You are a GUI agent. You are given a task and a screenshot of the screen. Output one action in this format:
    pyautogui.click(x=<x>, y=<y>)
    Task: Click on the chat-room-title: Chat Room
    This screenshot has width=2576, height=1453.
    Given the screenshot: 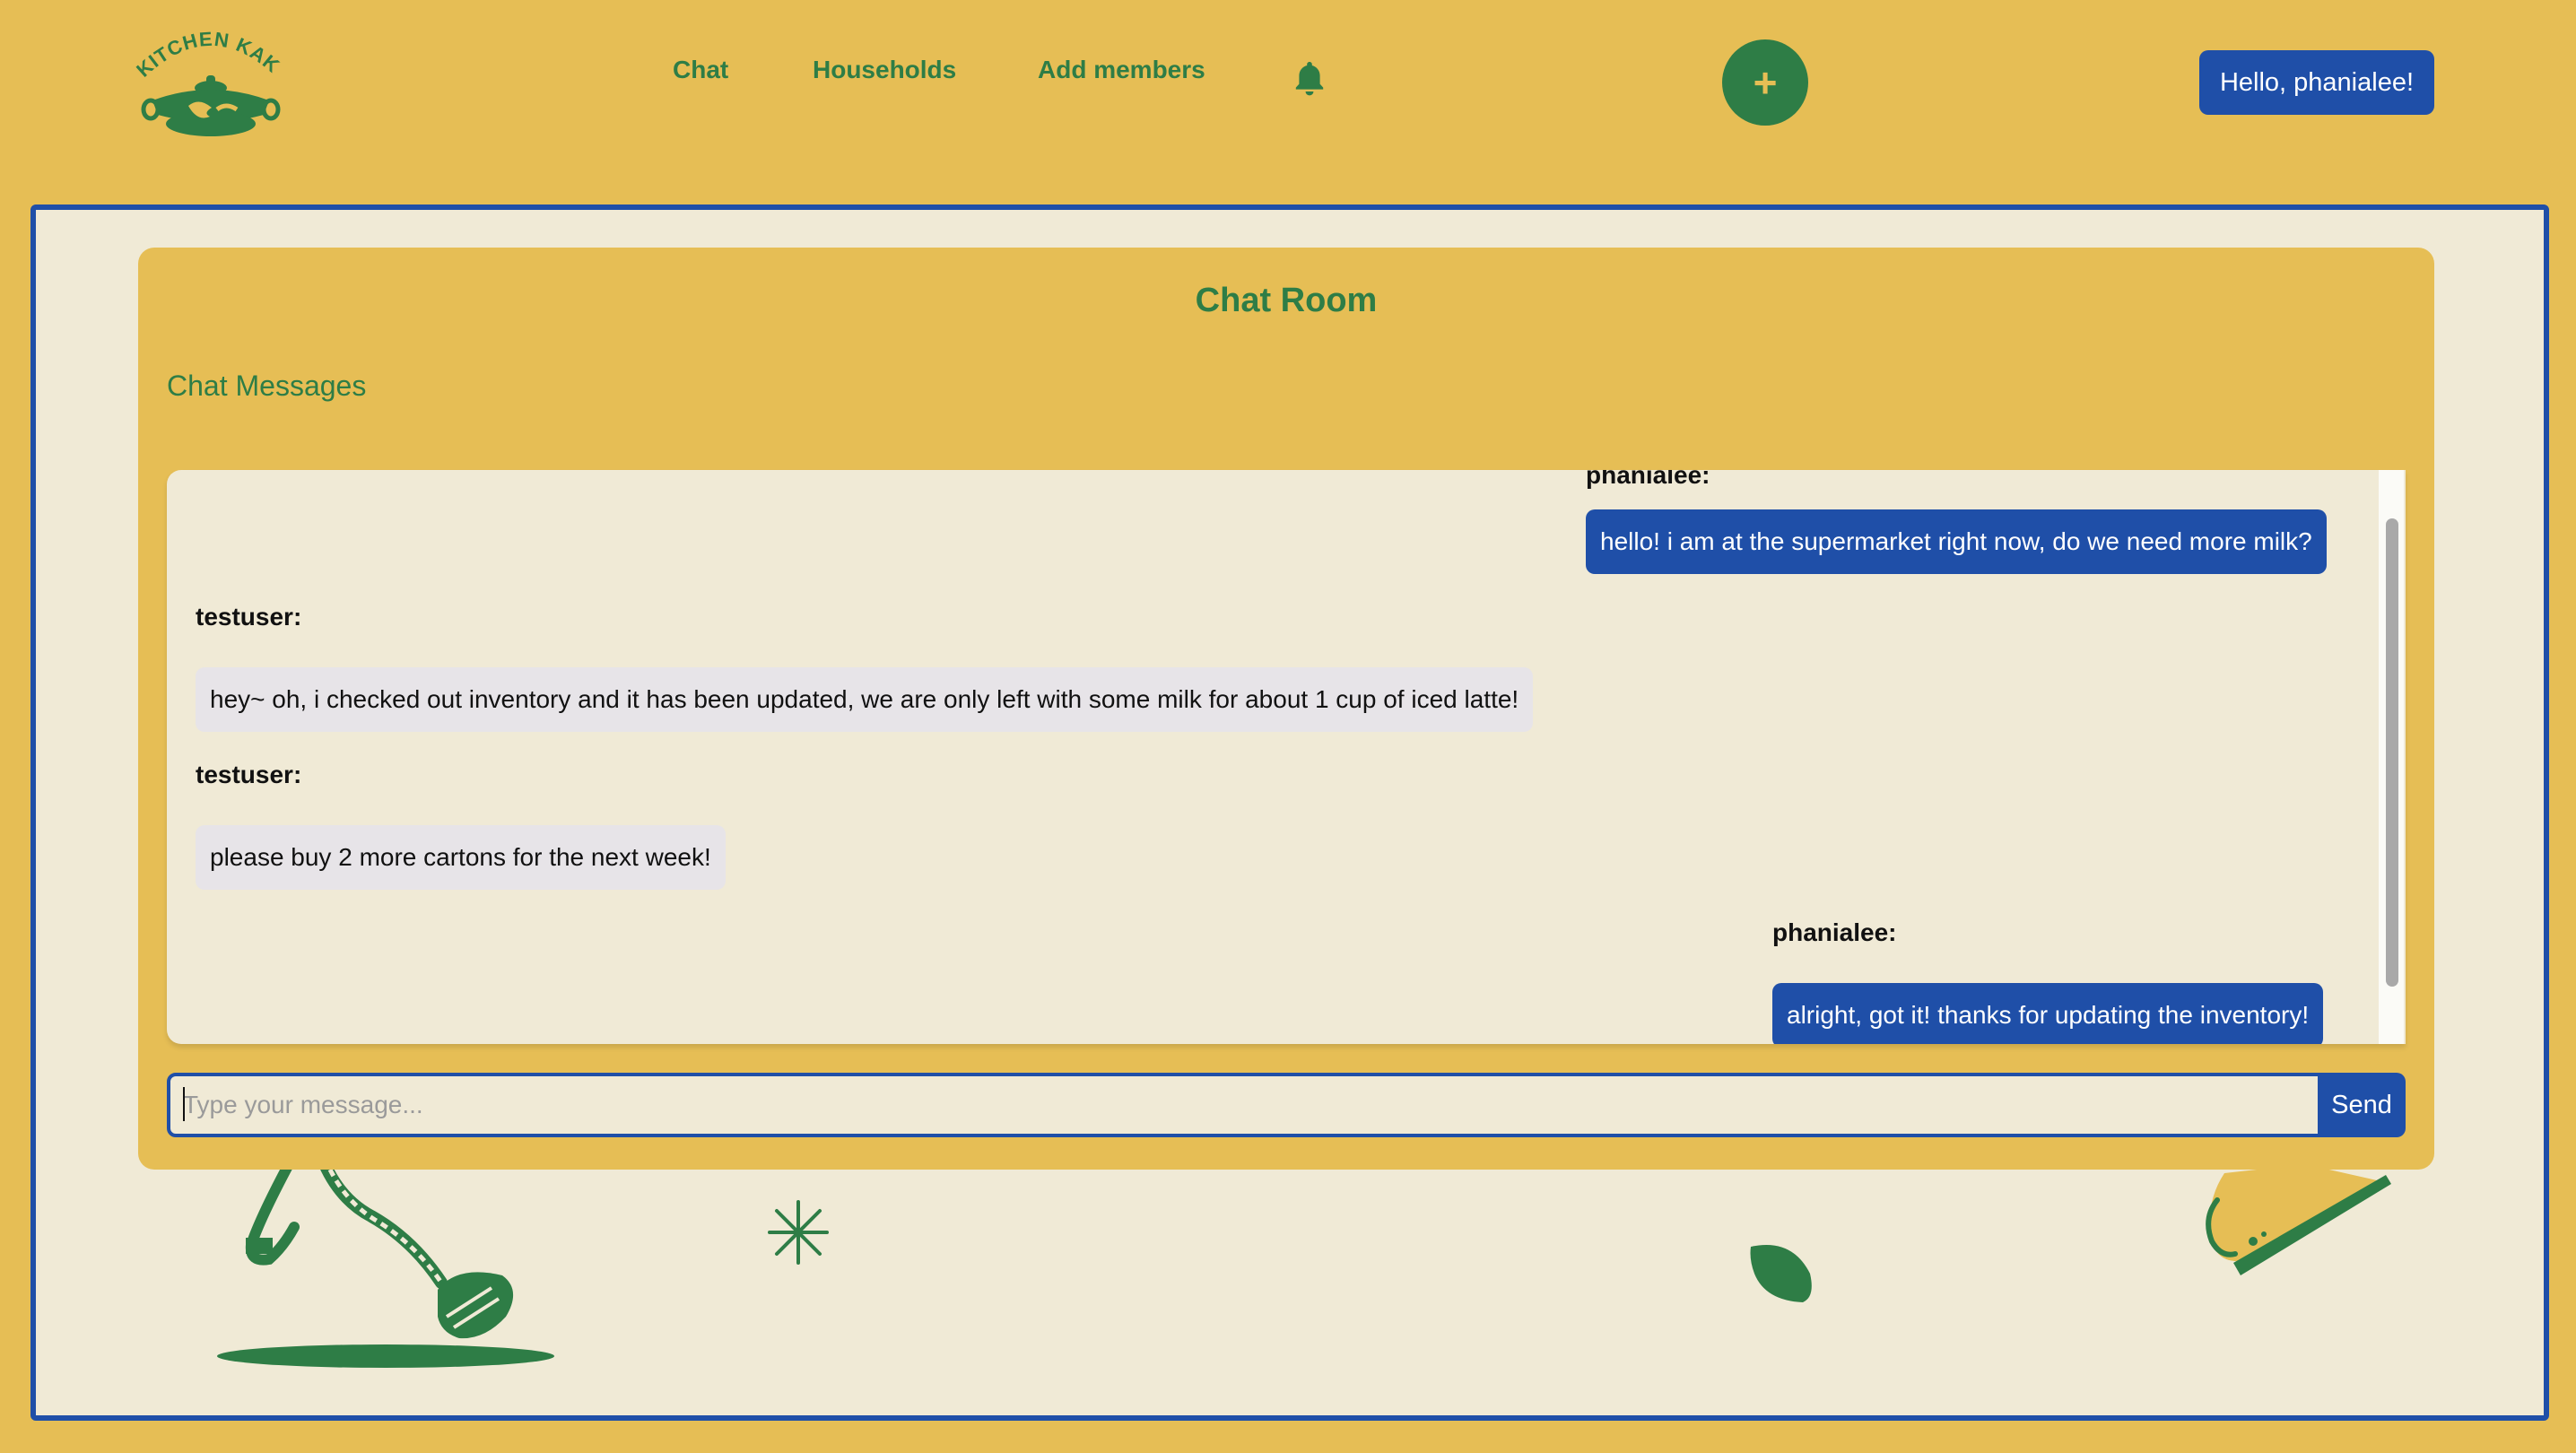 What is the action you would take?
    pyautogui.click(x=1286, y=300)
    